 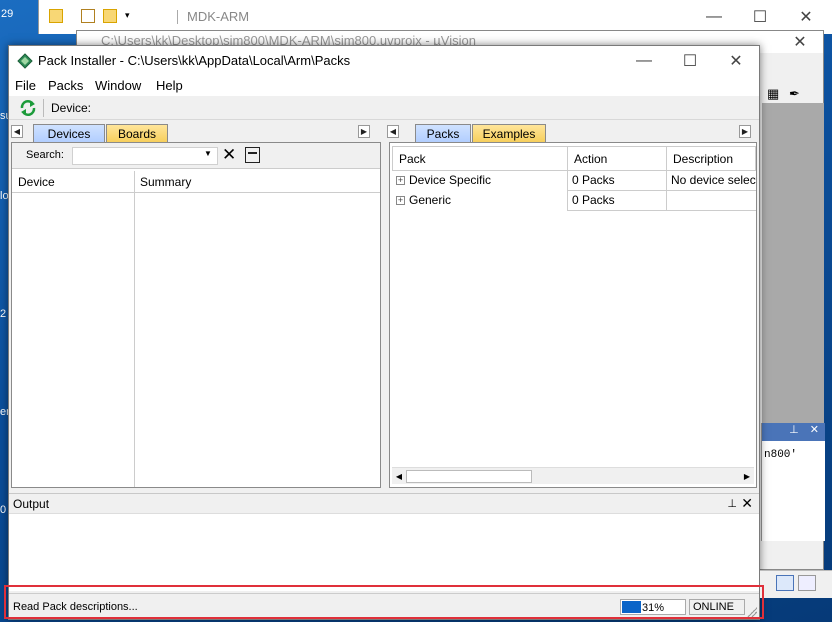 What do you see at coordinates (794, 94) in the screenshot?
I see `settings-icon: ✒` at bounding box center [794, 94].